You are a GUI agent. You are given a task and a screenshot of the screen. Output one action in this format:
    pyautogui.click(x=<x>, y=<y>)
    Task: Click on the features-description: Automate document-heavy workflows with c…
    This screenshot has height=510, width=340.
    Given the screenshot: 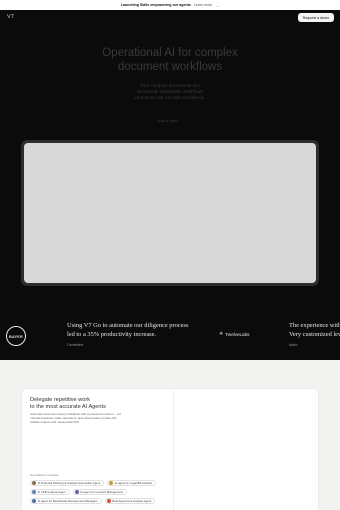 What is the action you would take?
    pyautogui.click(x=80, y=418)
    